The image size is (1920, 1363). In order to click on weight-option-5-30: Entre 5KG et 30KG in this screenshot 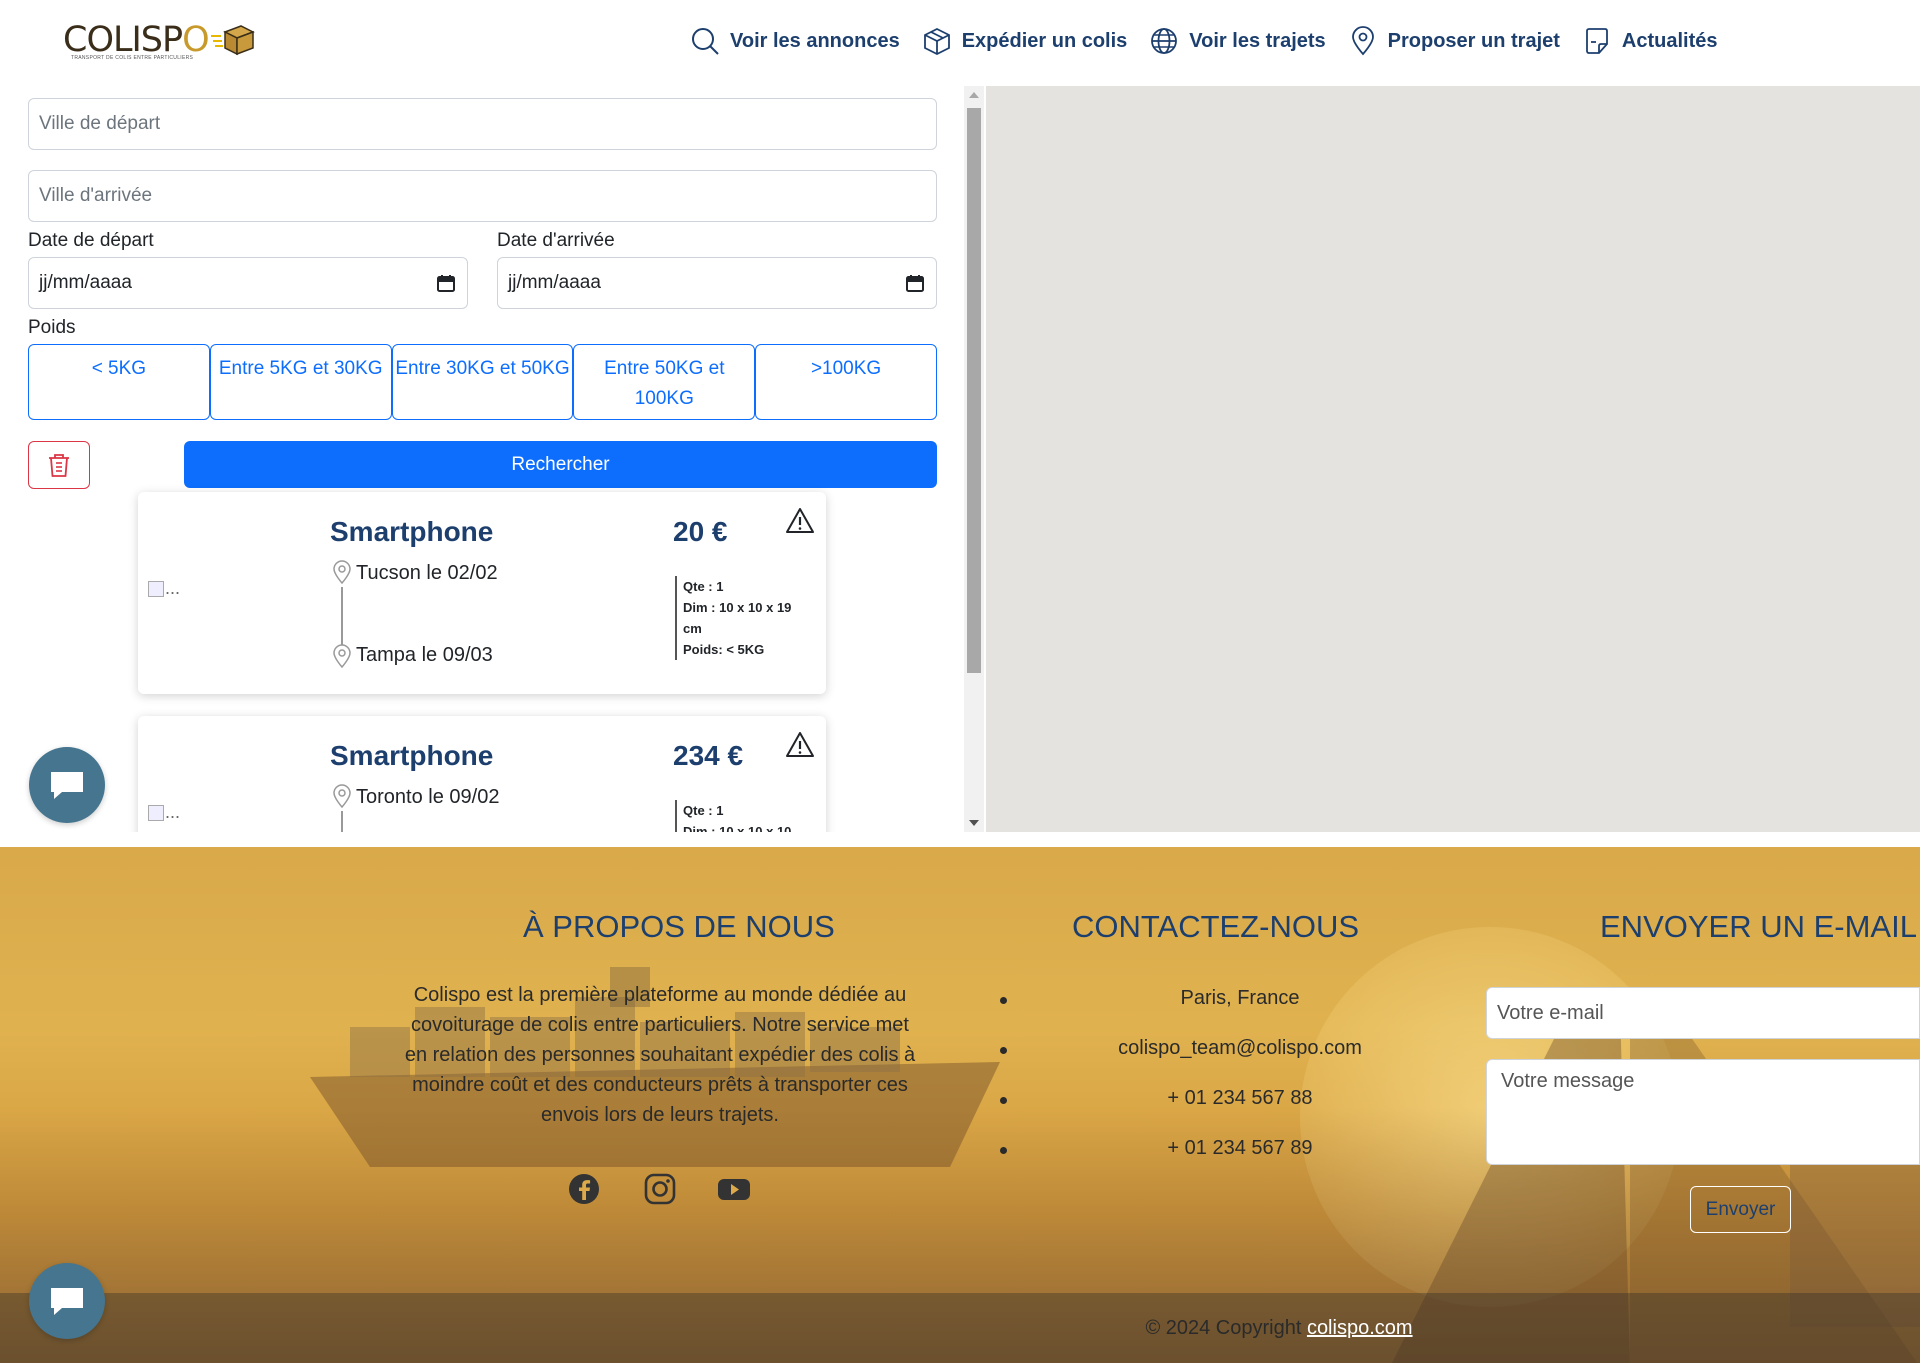, I will do `click(300, 382)`.